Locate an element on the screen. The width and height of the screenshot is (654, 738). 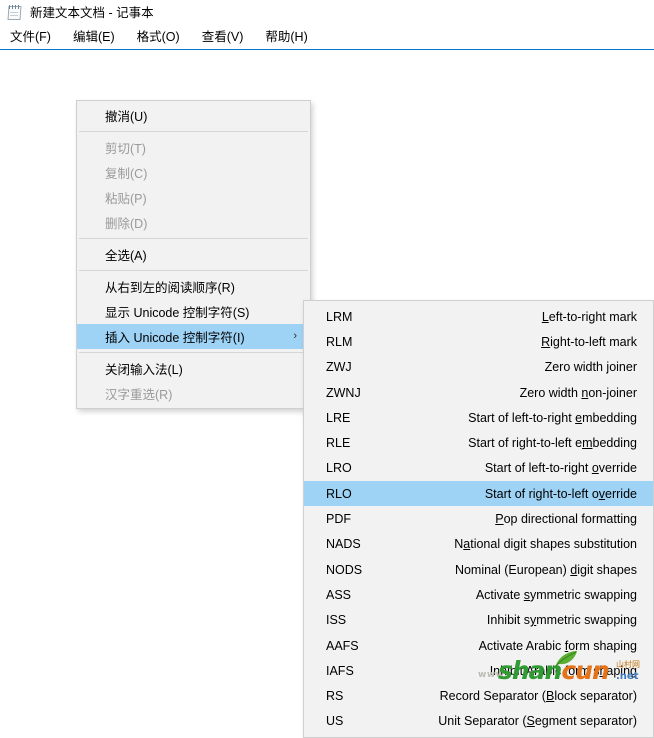
context-menu-item-label: 剪切(T) is located at coordinates (125, 149).